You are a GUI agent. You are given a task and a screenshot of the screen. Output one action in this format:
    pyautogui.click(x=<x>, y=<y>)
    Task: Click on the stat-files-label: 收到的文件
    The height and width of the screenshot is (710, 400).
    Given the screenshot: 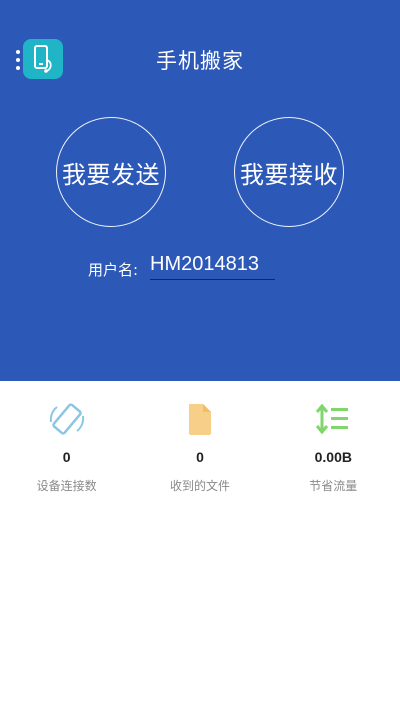 What is the action you would take?
    pyautogui.click(x=199, y=486)
    